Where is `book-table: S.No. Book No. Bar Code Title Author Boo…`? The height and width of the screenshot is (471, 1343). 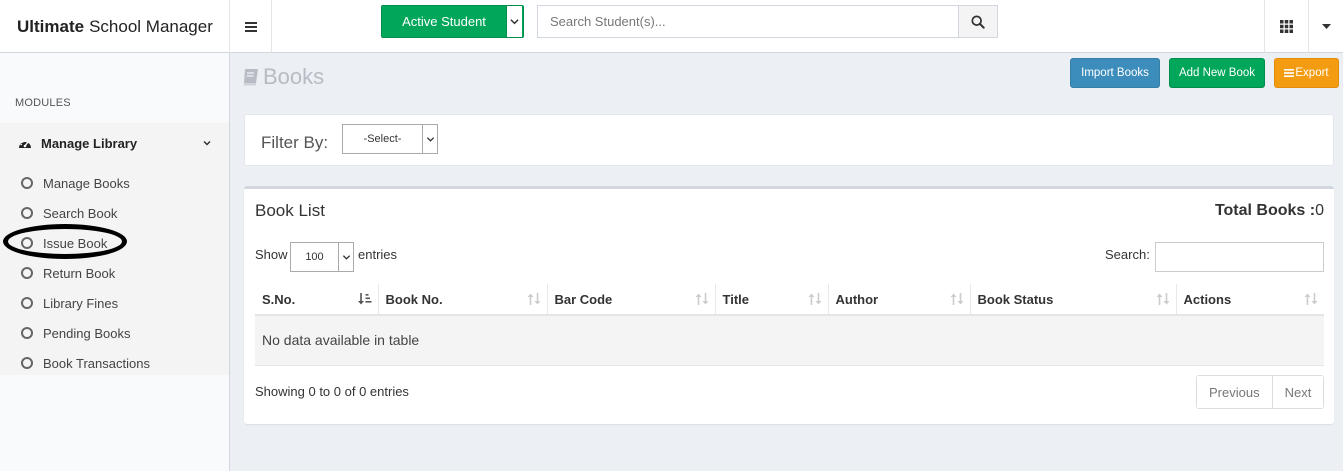 book-table: S.No. Book No. Bar Code Title Author Boo… is located at coordinates (789, 325).